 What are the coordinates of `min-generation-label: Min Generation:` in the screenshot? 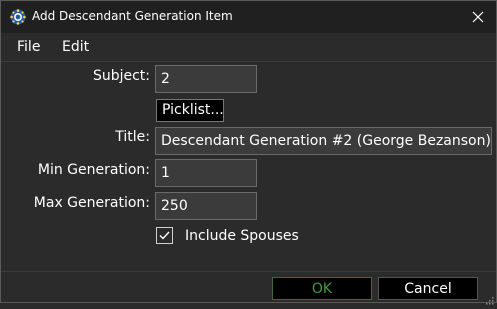 It's located at (93, 170).